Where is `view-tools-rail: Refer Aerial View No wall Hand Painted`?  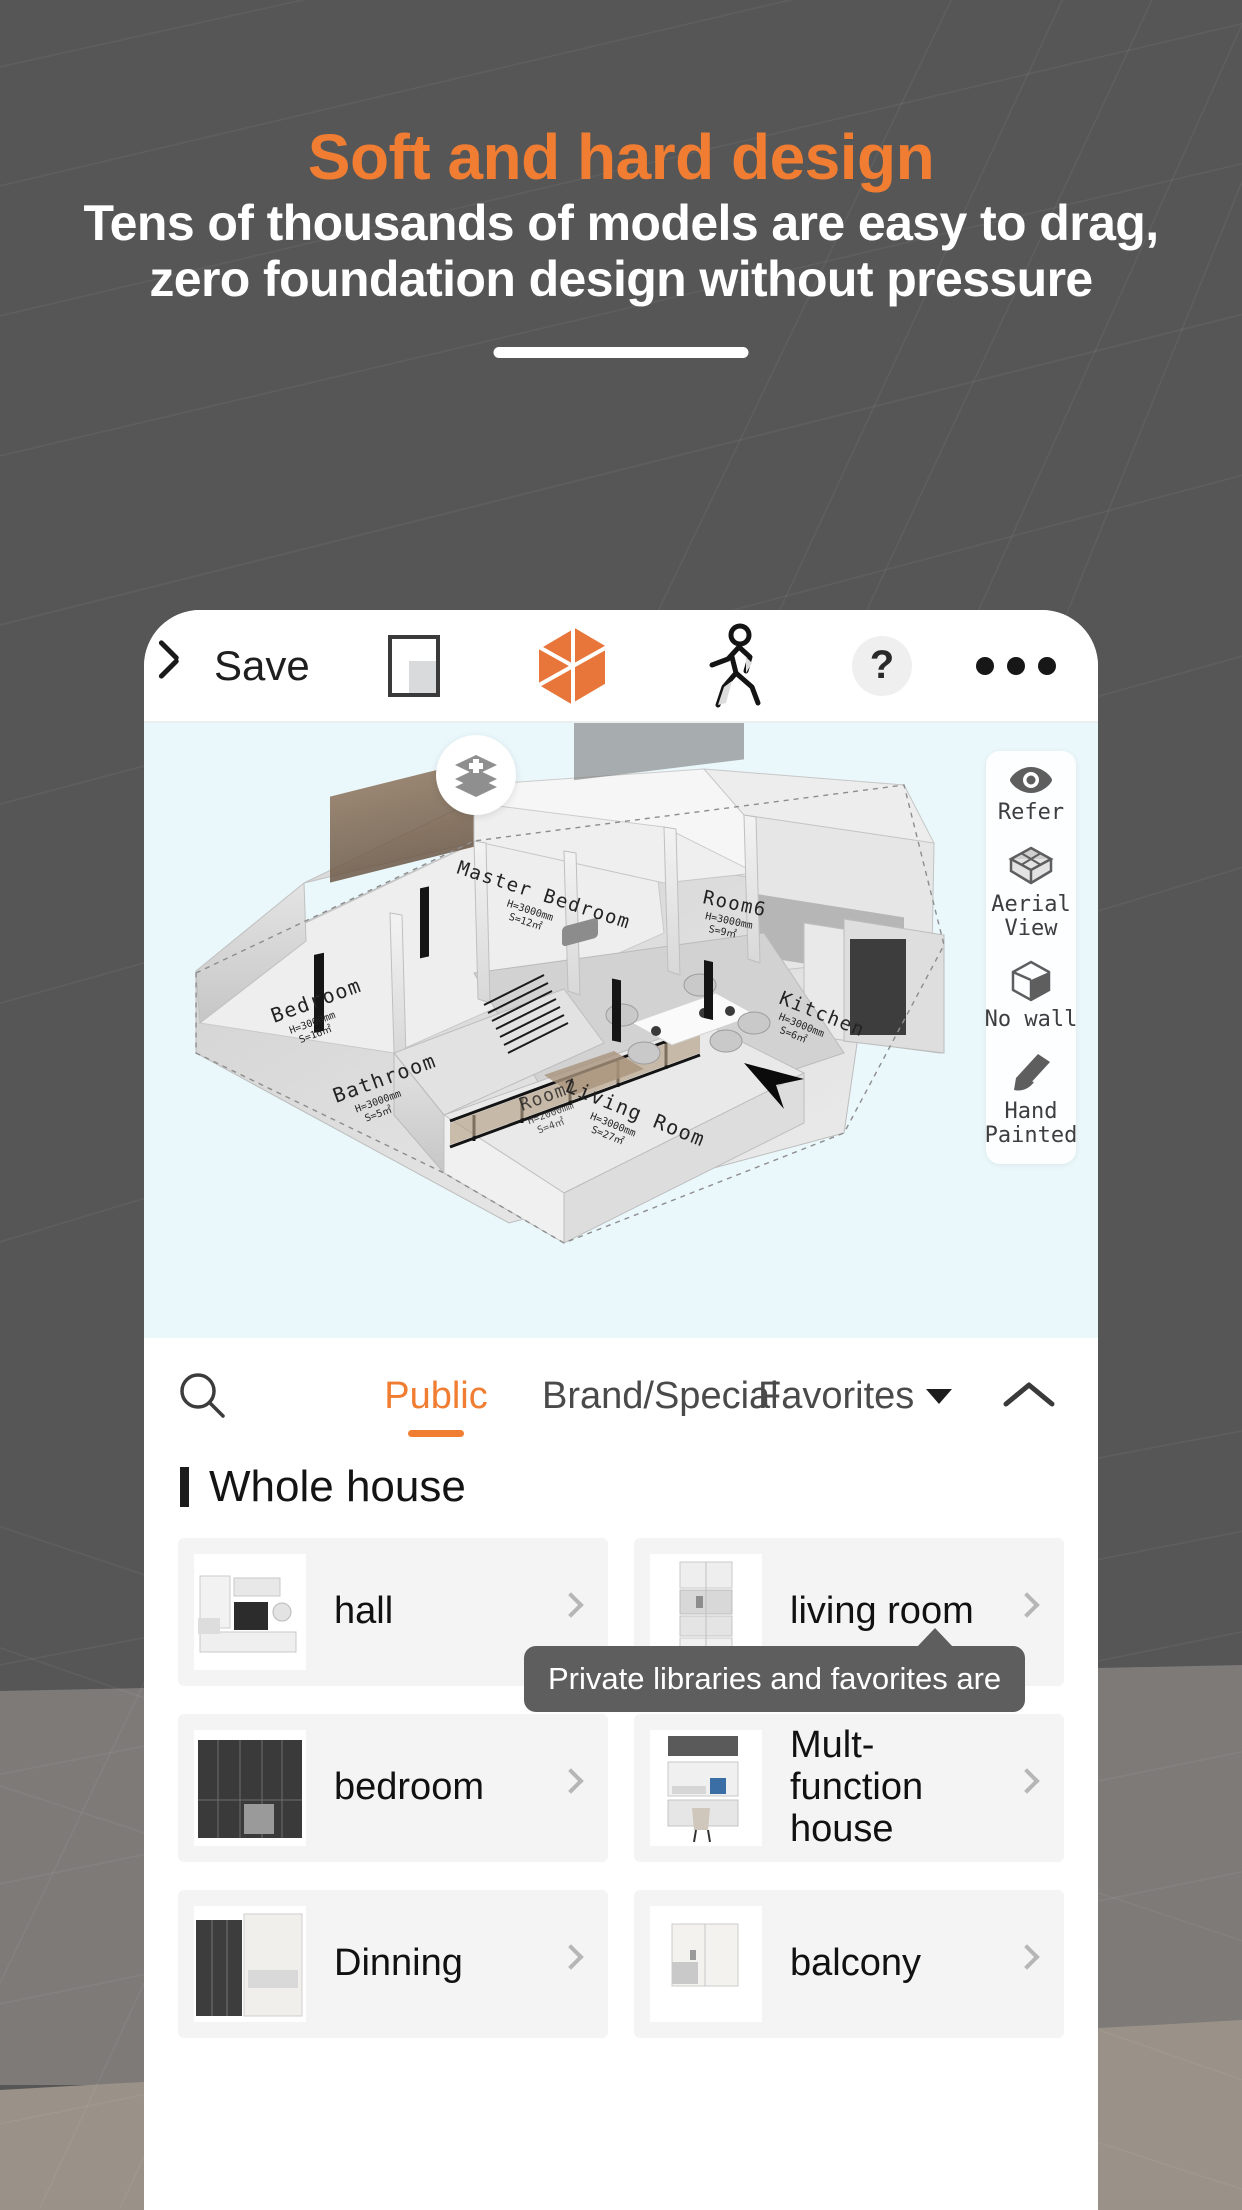
view-tools-rail: Refer Aerial View No wall Hand Painted is located at coordinates (1031, 957).